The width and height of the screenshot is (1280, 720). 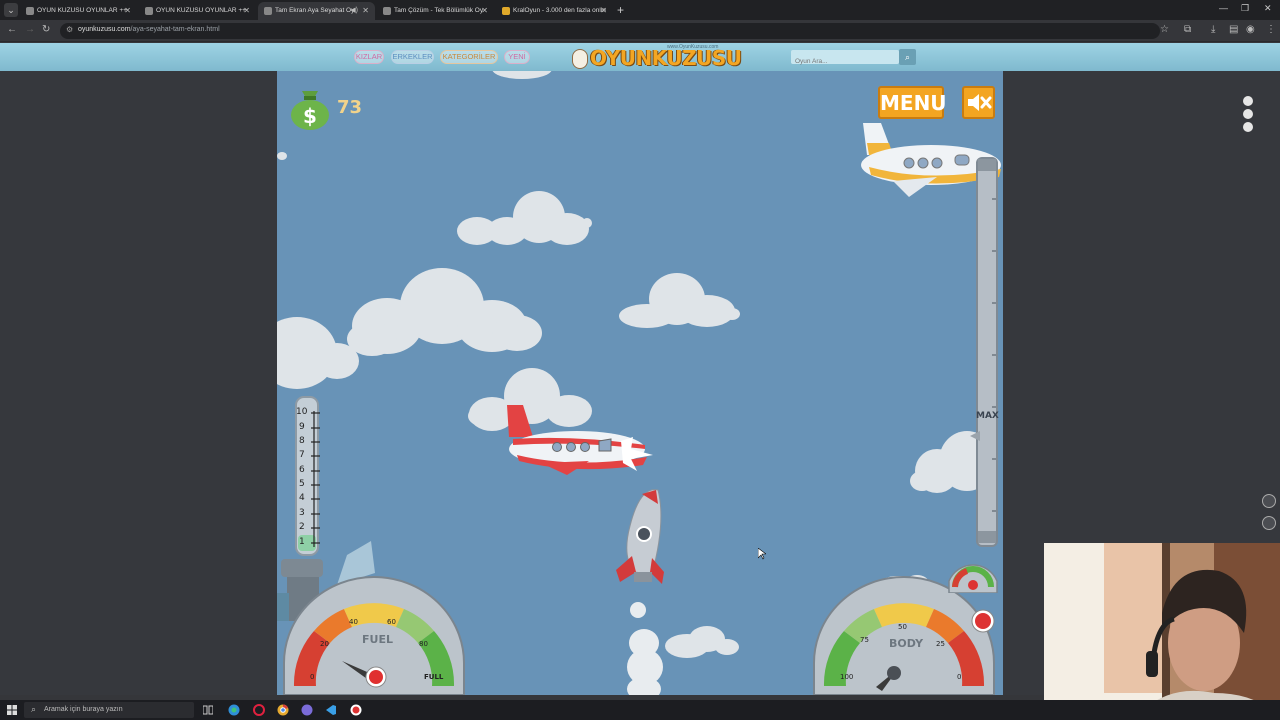 What do you see at coordinates (902, 627) in the screenshot?
I see `body-gauge-tick: 50` at bounding box center [902, 627].